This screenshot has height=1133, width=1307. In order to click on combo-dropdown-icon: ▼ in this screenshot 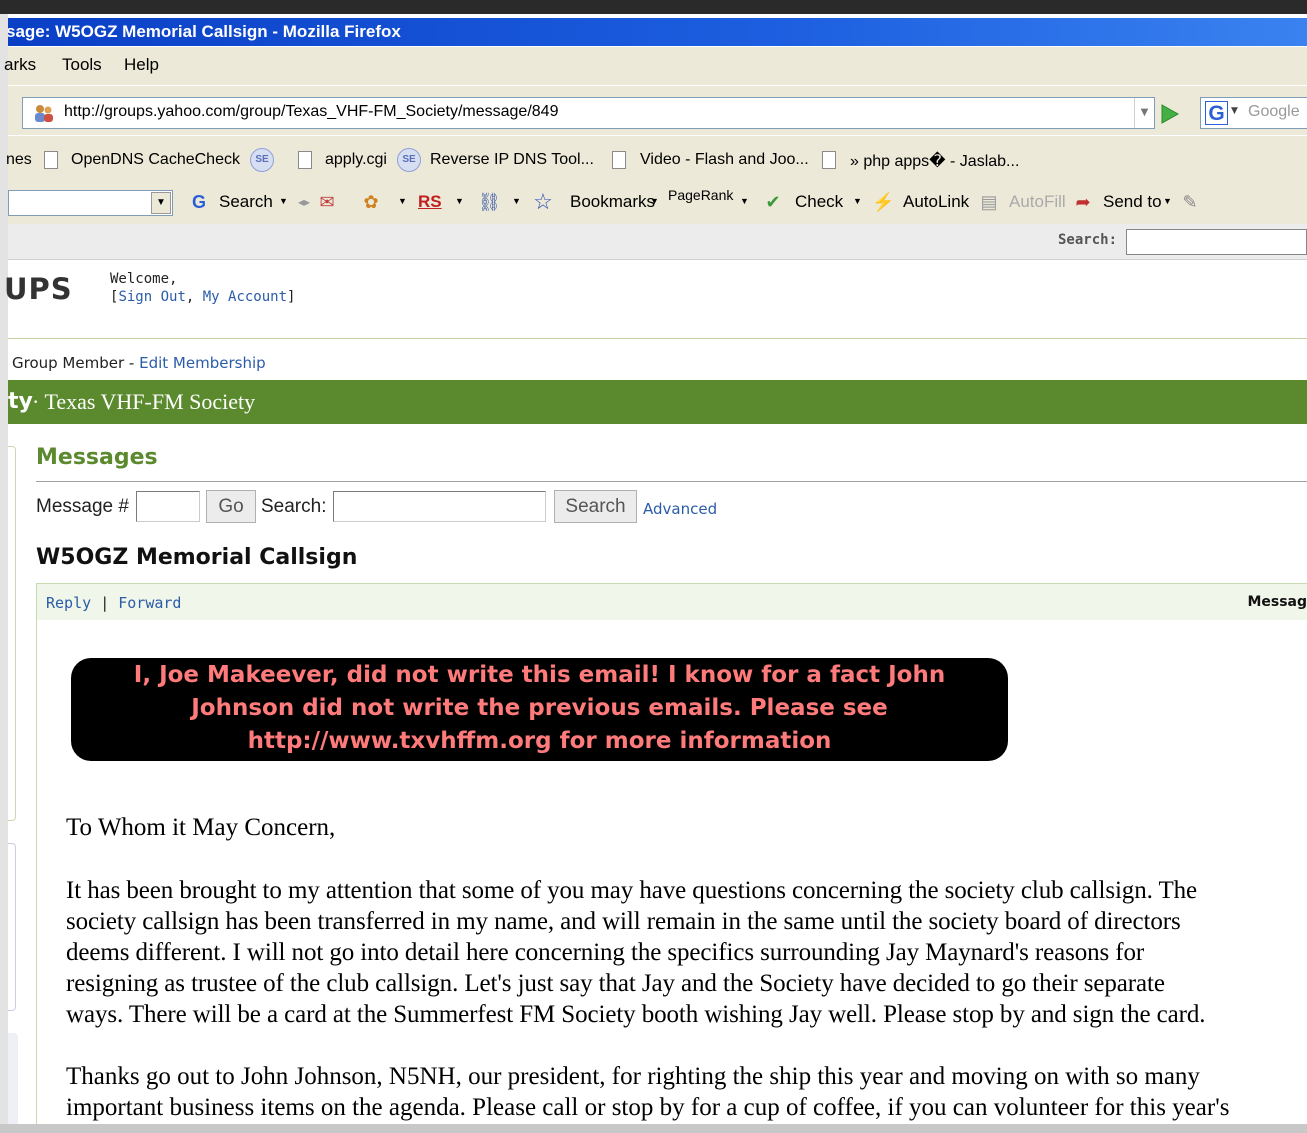, I will do `click(161, 203)`.